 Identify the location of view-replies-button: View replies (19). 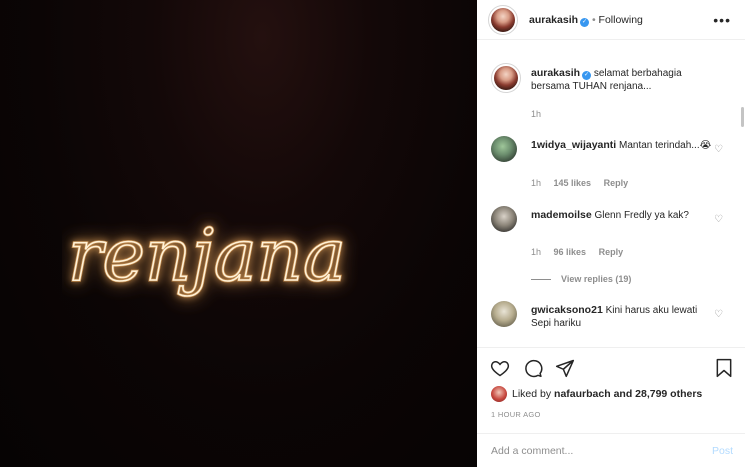
(586, 279).